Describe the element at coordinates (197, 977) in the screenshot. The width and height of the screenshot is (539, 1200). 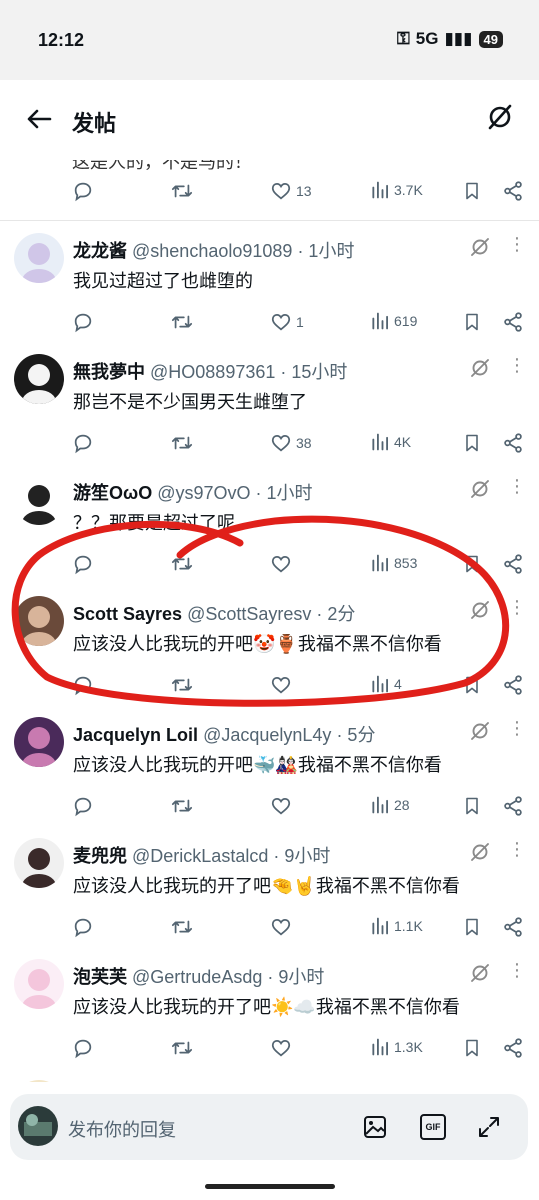
I see `user-handle: @GertrudeAsdg` at that location.